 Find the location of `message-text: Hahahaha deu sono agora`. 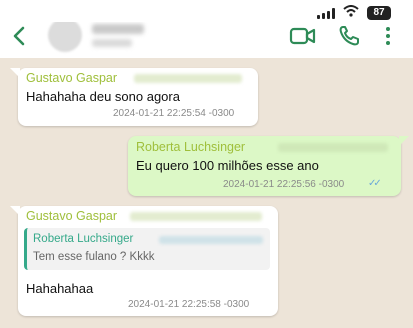

message-text: Hahahaha deu sono agora is located at coordinates (103, 96).